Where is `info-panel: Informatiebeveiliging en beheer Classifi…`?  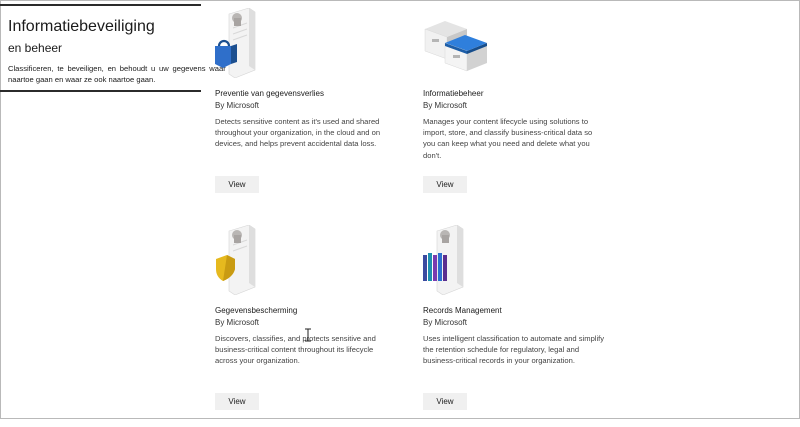 info-panel: Informatiebeveiliging en beheer Classifi… is located at coordinates (123, 47).